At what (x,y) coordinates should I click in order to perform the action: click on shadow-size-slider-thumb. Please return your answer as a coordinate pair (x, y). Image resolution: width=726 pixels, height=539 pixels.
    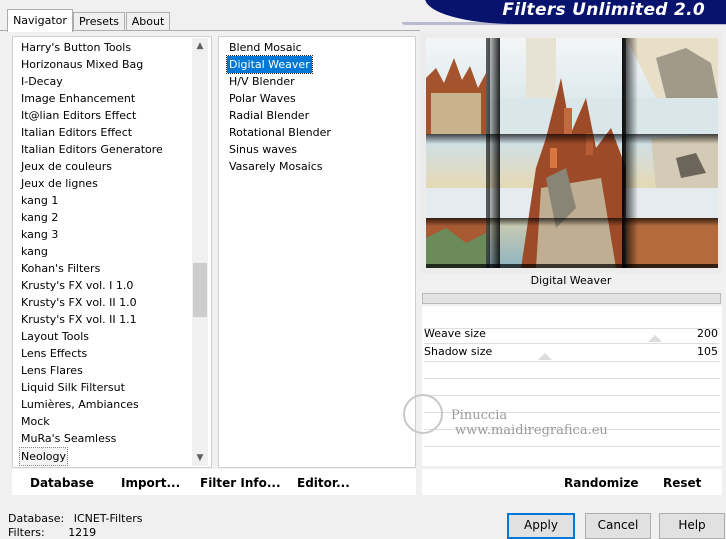
    Looking at the image, I should click on (545, 356).